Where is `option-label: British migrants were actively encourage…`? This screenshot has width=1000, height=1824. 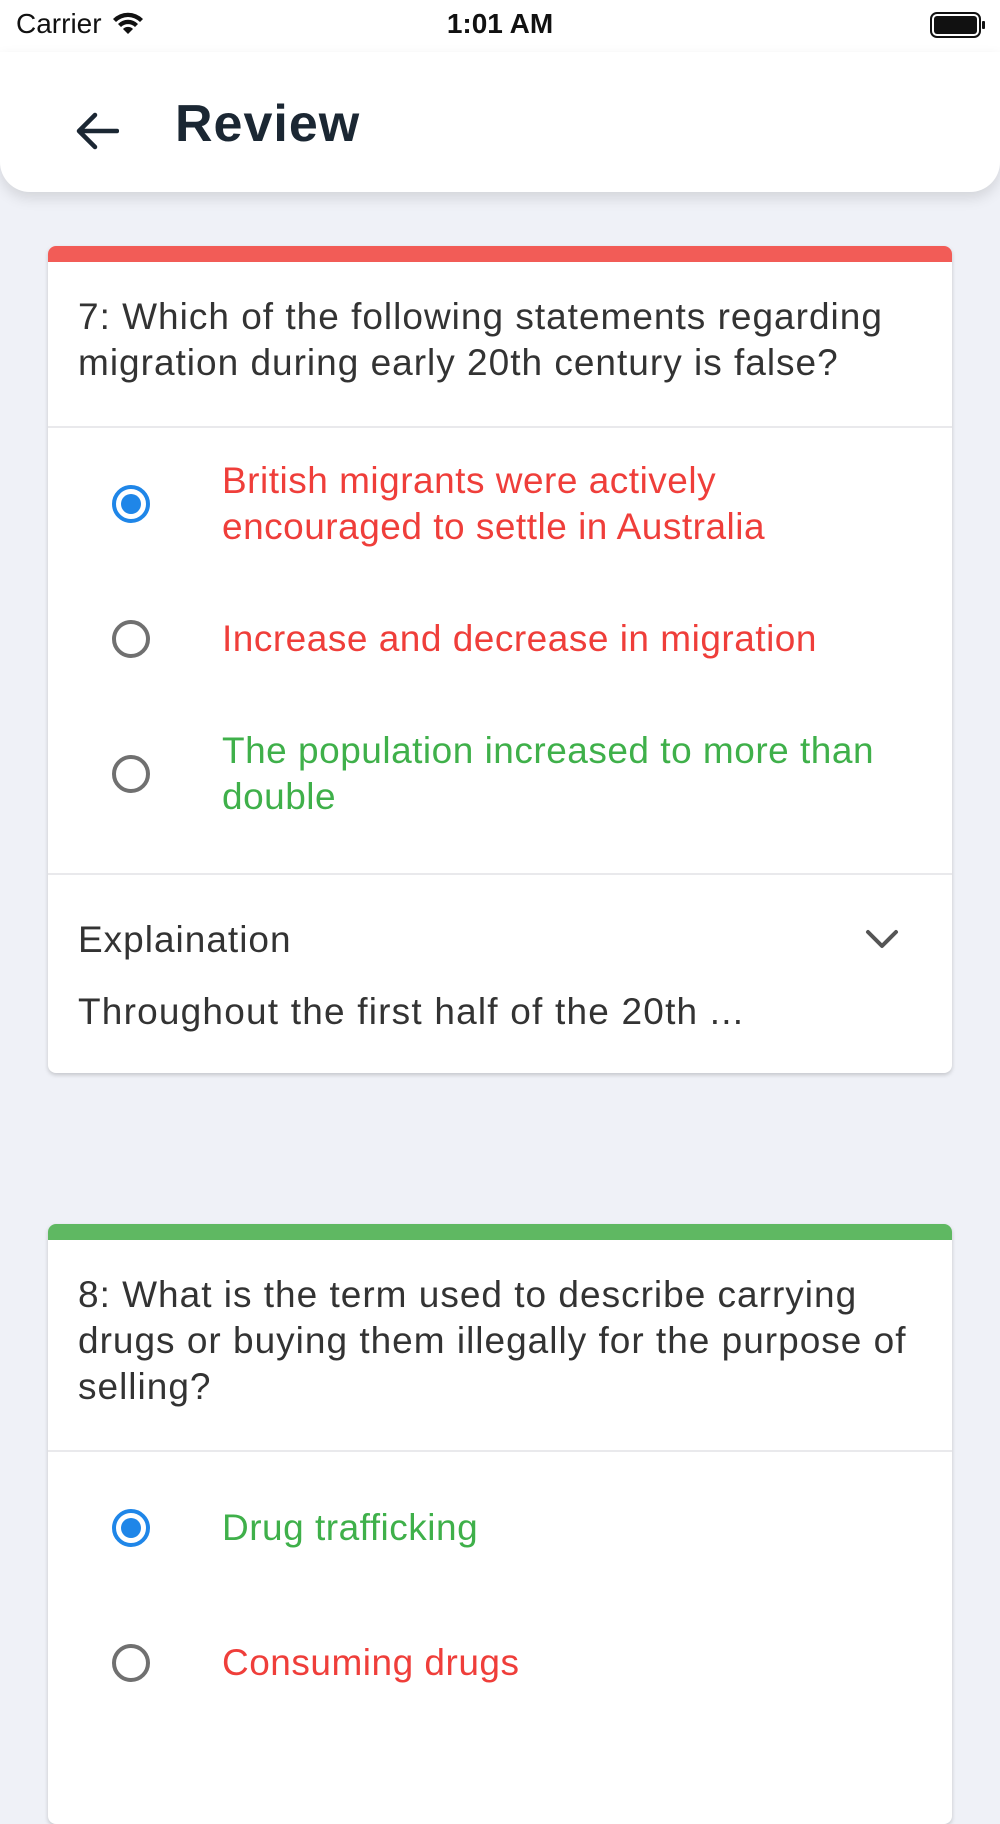 option-label: British migrants were actively encourage… is located at coordinates (494, 503).